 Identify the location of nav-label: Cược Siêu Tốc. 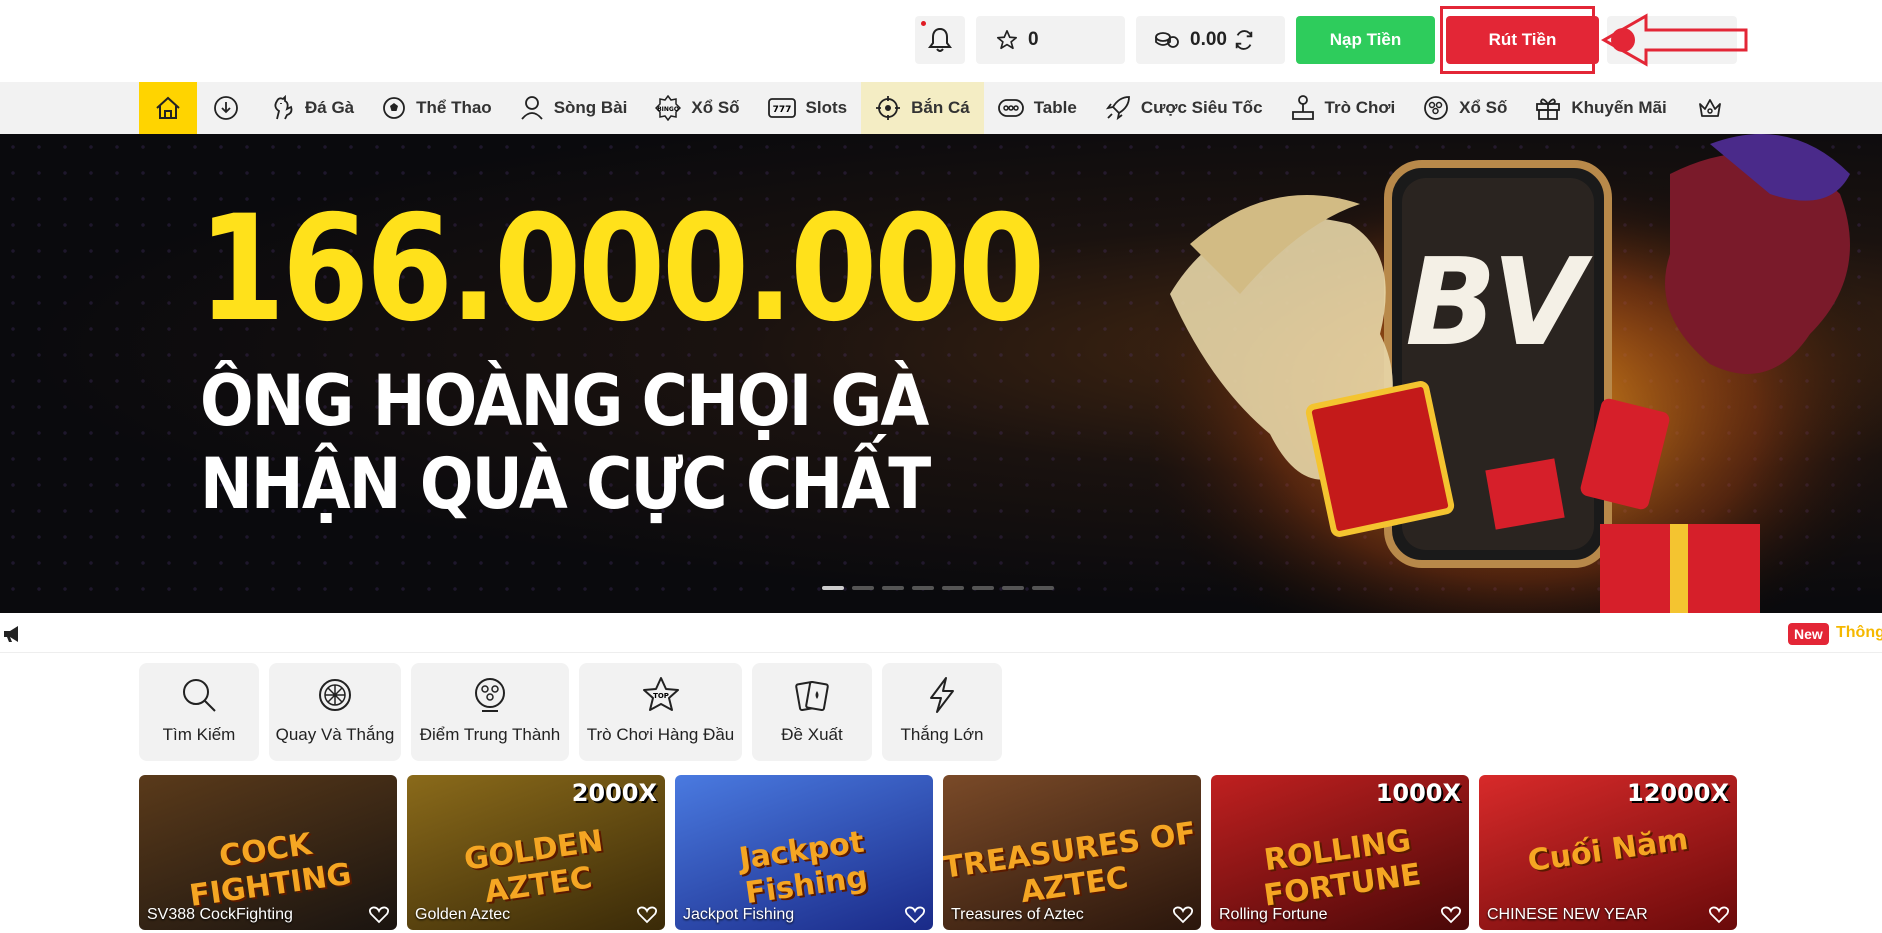
(1201, 107).